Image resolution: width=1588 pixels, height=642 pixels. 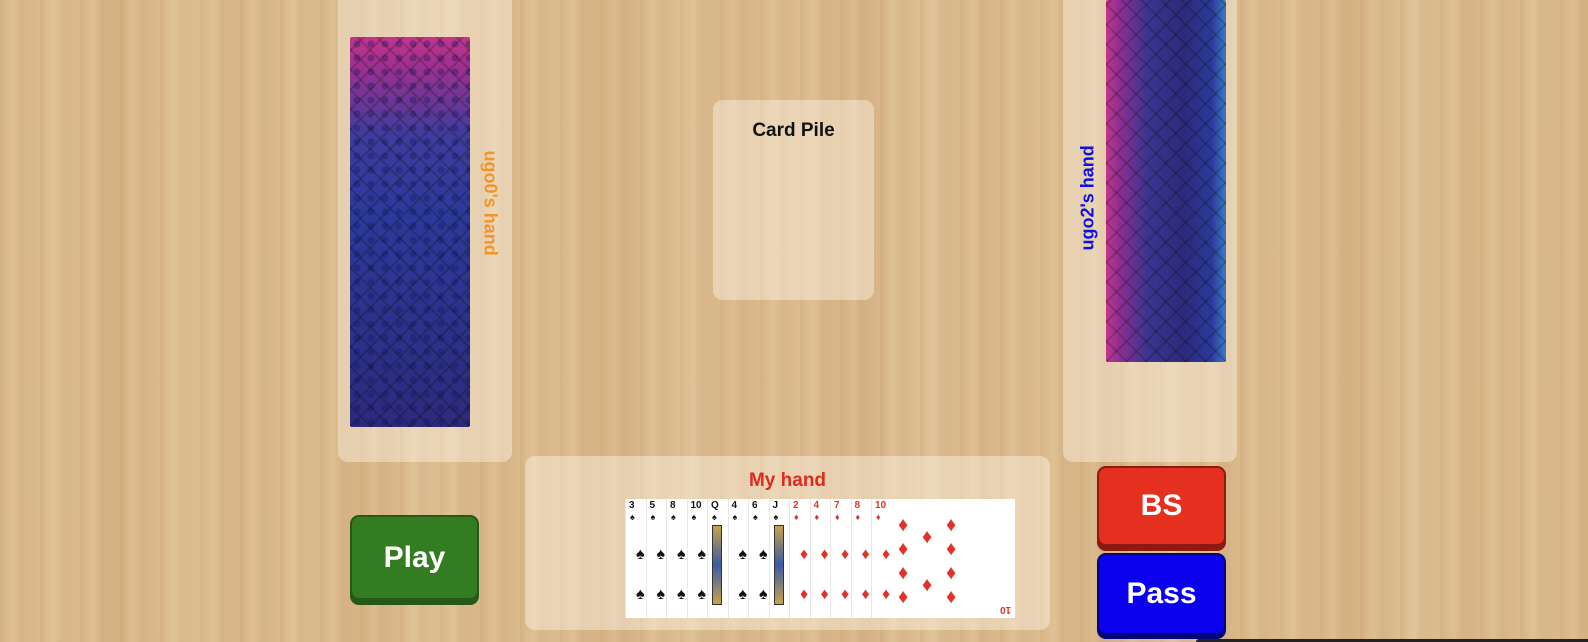 I want to click on bs-button: BS, so click(x=1161, y=506).